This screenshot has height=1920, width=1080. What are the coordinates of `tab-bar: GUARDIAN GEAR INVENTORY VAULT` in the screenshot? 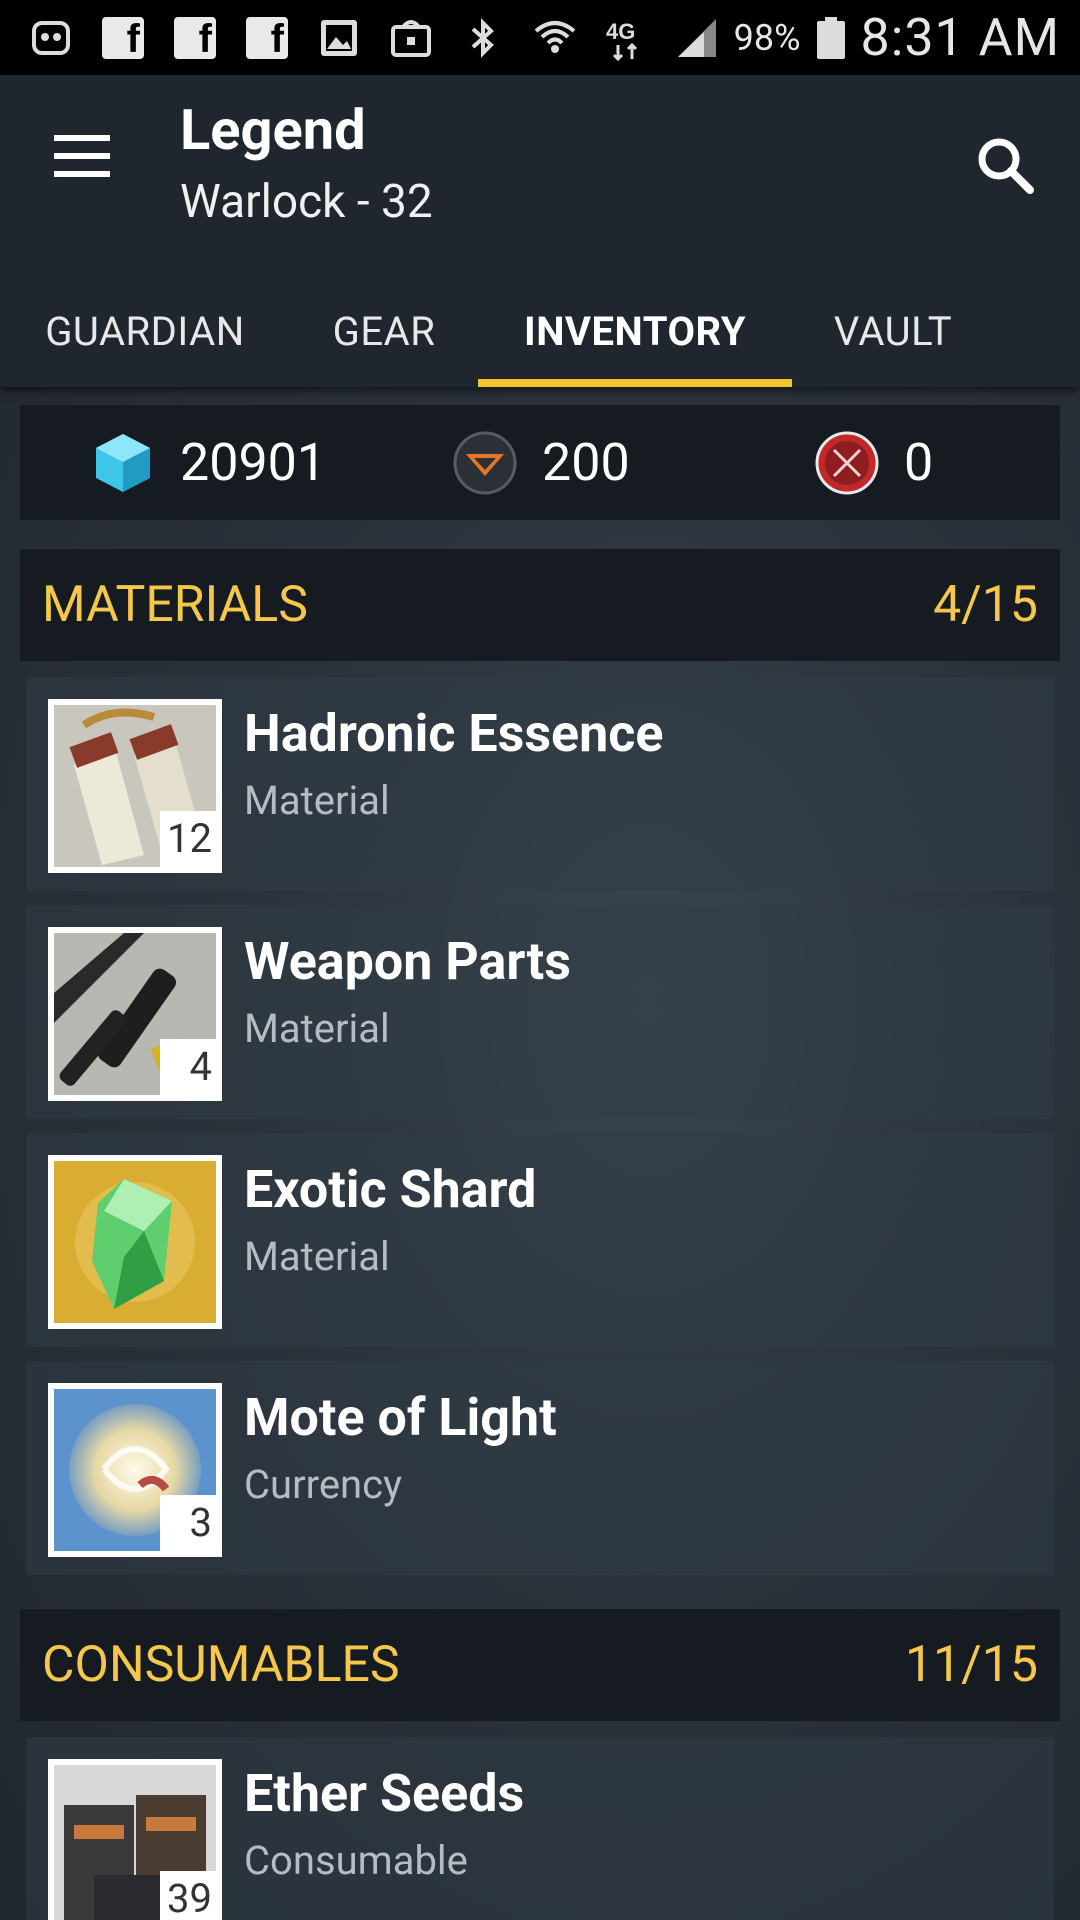 It's located at (540, 331).